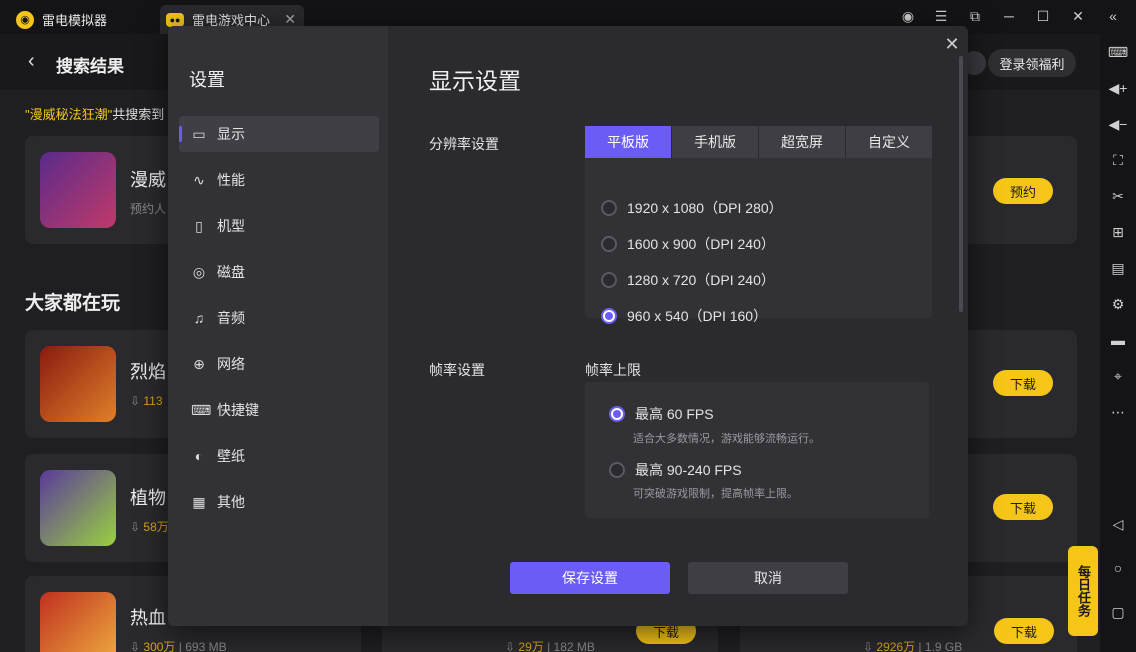 The height and width of the screenshot is (652, 1136). Describe the element at coordinates (146, 401) in the screenshot. I see `download-count: ⇩ 113` at that location.